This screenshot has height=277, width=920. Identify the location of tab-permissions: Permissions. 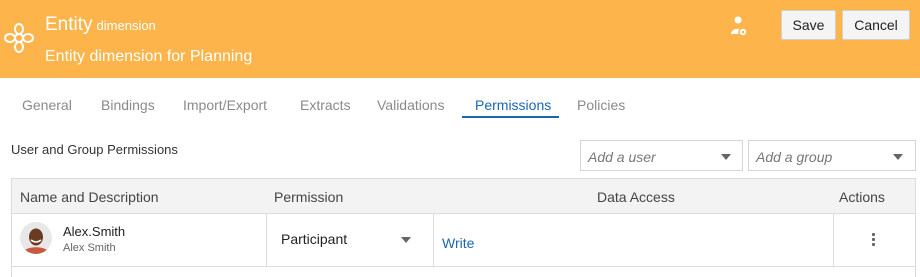
(513, 105).